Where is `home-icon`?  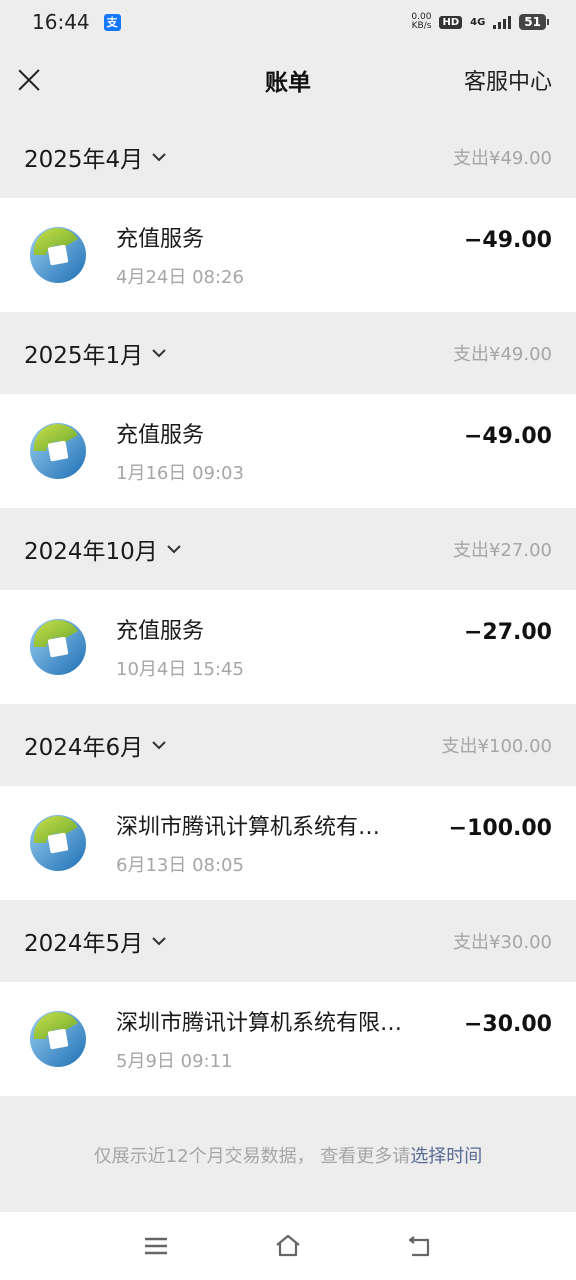 home-icon is located at coordinates (288, 1246).